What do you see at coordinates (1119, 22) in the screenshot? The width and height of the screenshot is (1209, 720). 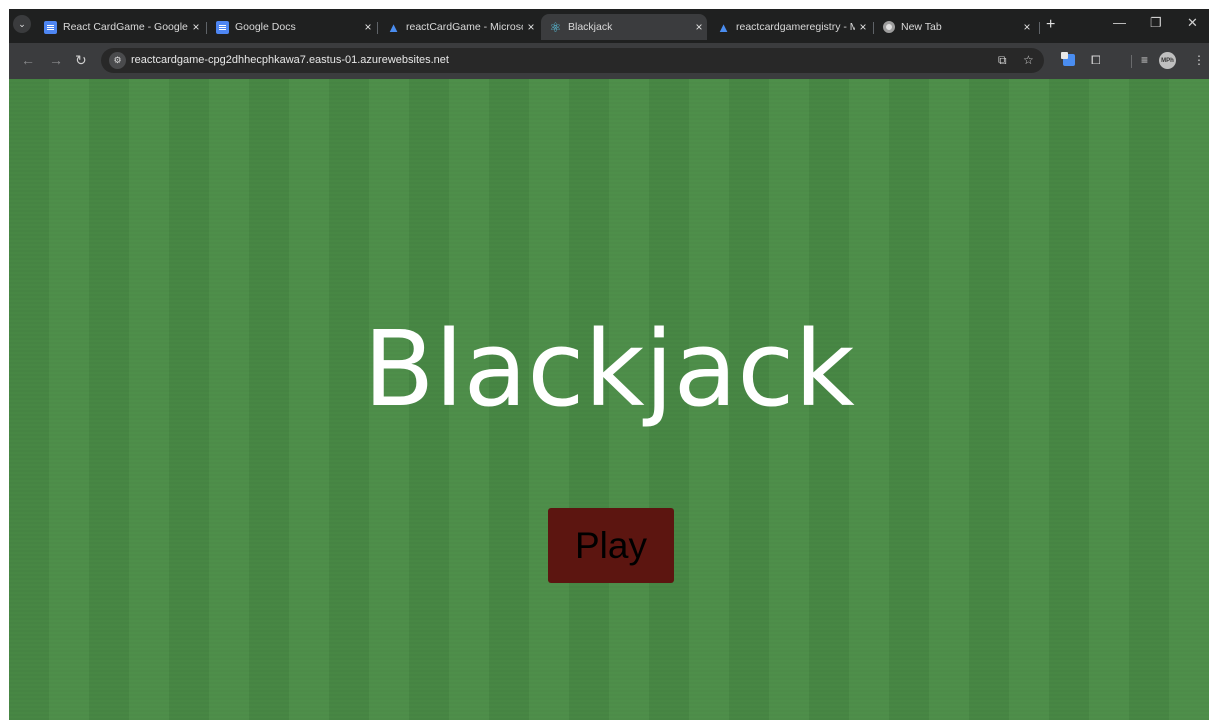 I see `minimize-button: —` at bounding box center [1119, 22].